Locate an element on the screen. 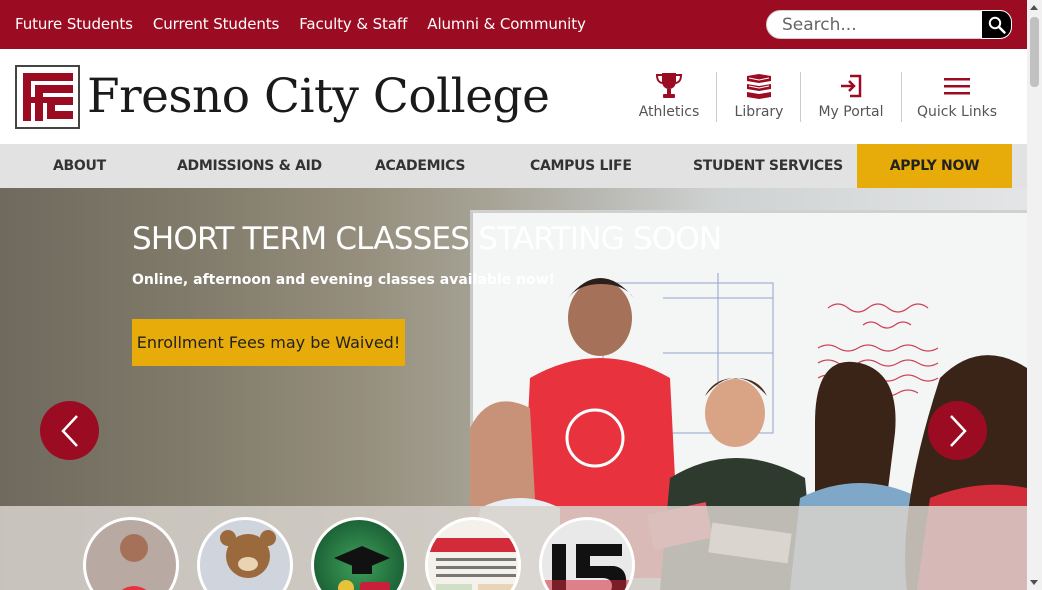  nav-campus-life: CAMPUS LIFE is located at coordinates (581, 166).